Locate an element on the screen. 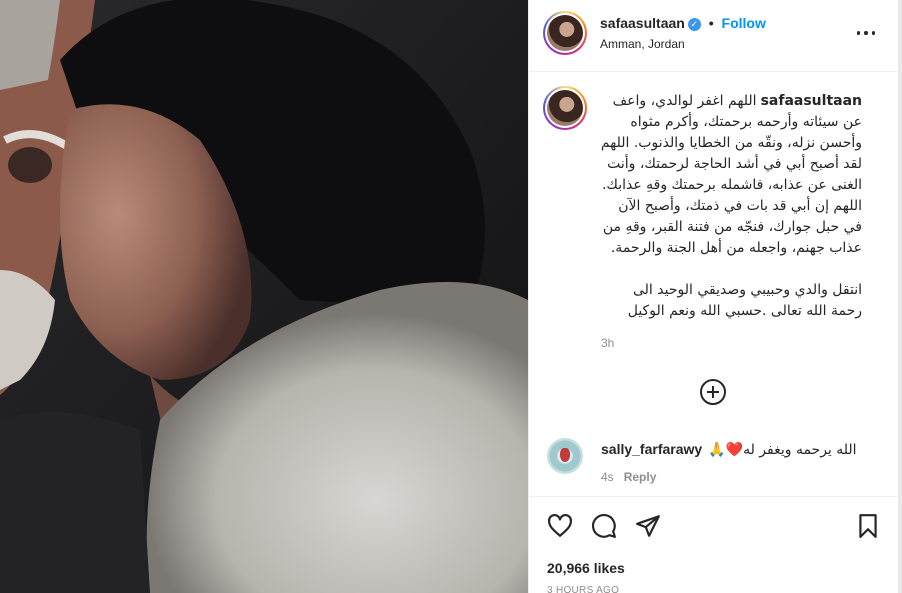 This screenshot has width=902, height=593. posted-time: 3 HOURS AGO is located at coordinates (583, 589).